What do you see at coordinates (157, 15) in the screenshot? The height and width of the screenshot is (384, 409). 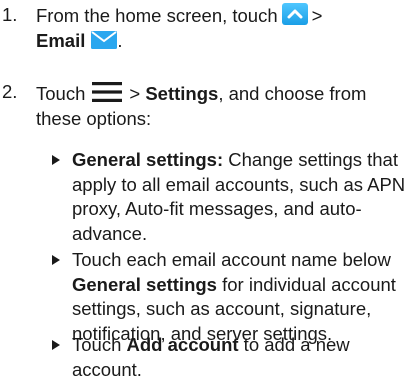 I see `step-1-text: From the home screen, touch` at bounding box center [157, 15].